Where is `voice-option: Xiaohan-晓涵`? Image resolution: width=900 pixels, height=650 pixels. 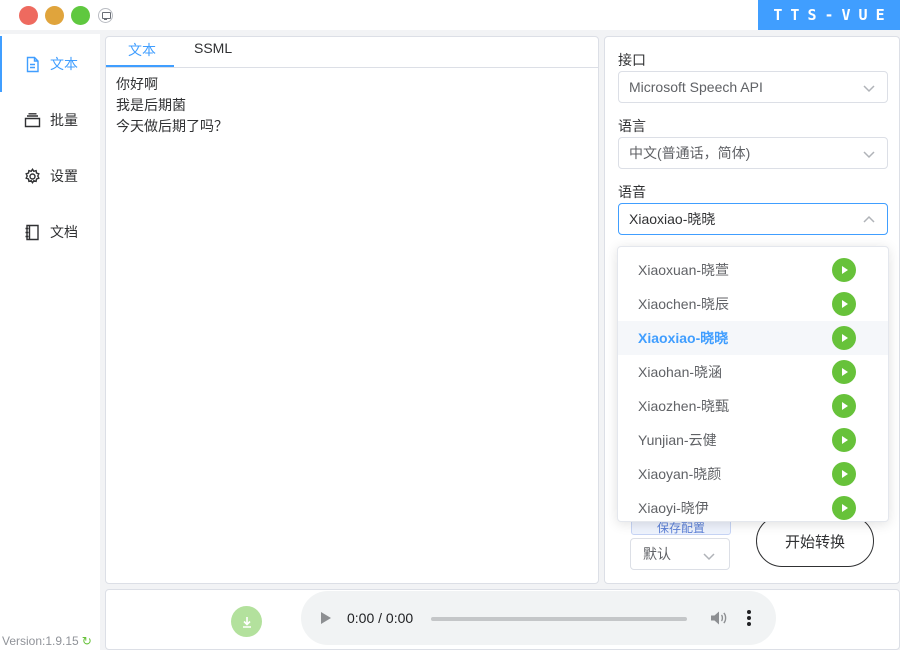
voice-option: Xiaohan-晓涵 is located at coordinates (753, 372).